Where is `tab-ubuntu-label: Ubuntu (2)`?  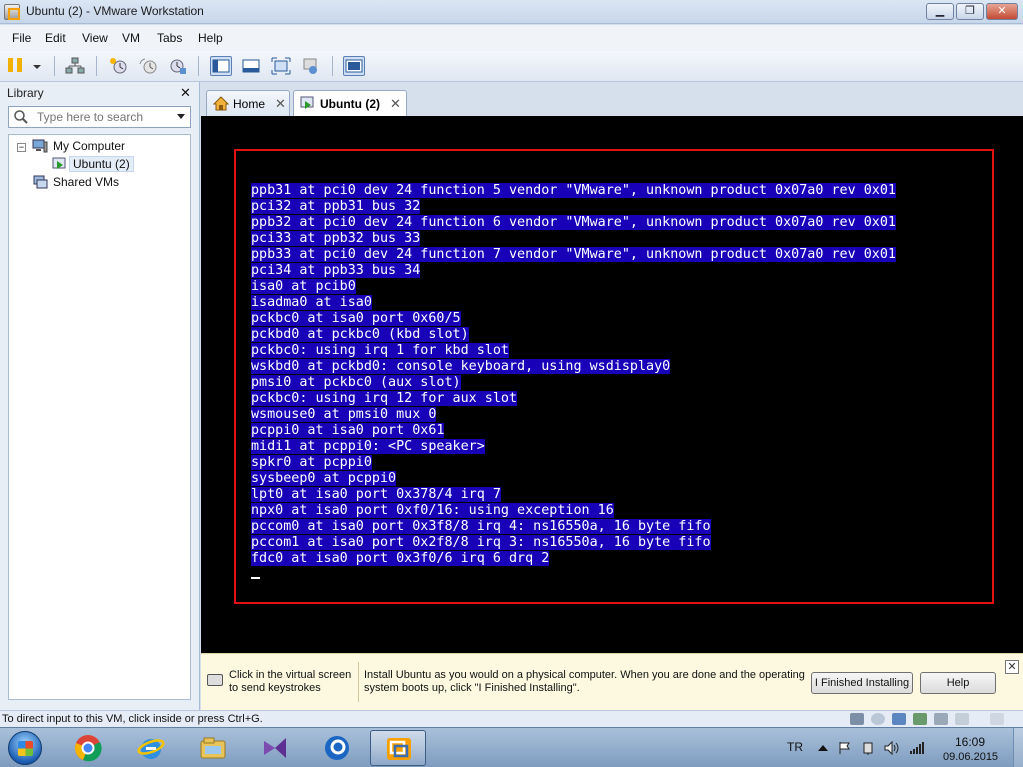 tab-ubuntu-label: Ubuntu (2) is located at coordinates (350, 104).